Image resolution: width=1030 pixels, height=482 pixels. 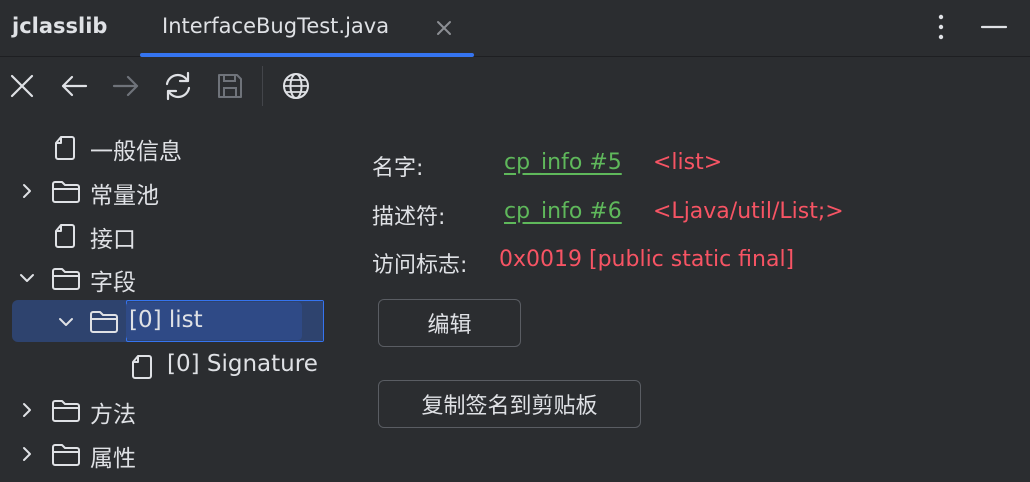 I want to click on descriptor-label: 描述符:, so click(x=409, y=217).